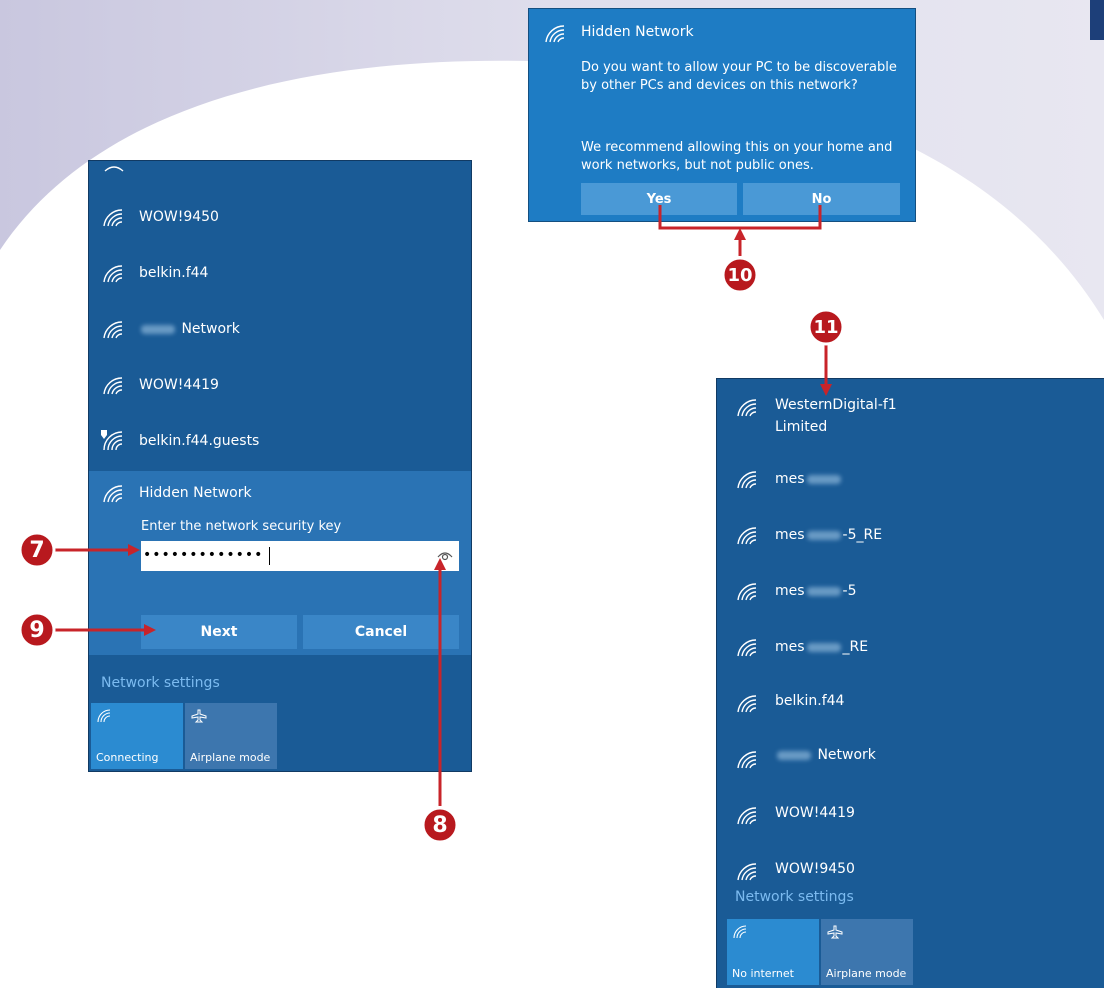 This screenshot has height=988, width=1104. I want to click on callout-11: 11, so click(826, 327).